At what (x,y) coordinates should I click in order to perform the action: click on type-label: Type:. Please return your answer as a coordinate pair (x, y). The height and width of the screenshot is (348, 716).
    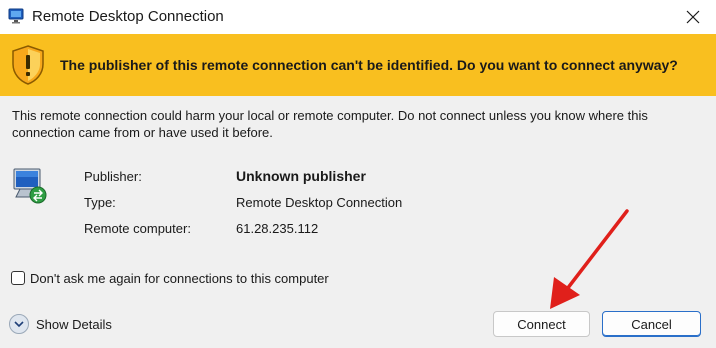
    Looking at the image, I should click on (100, 202).